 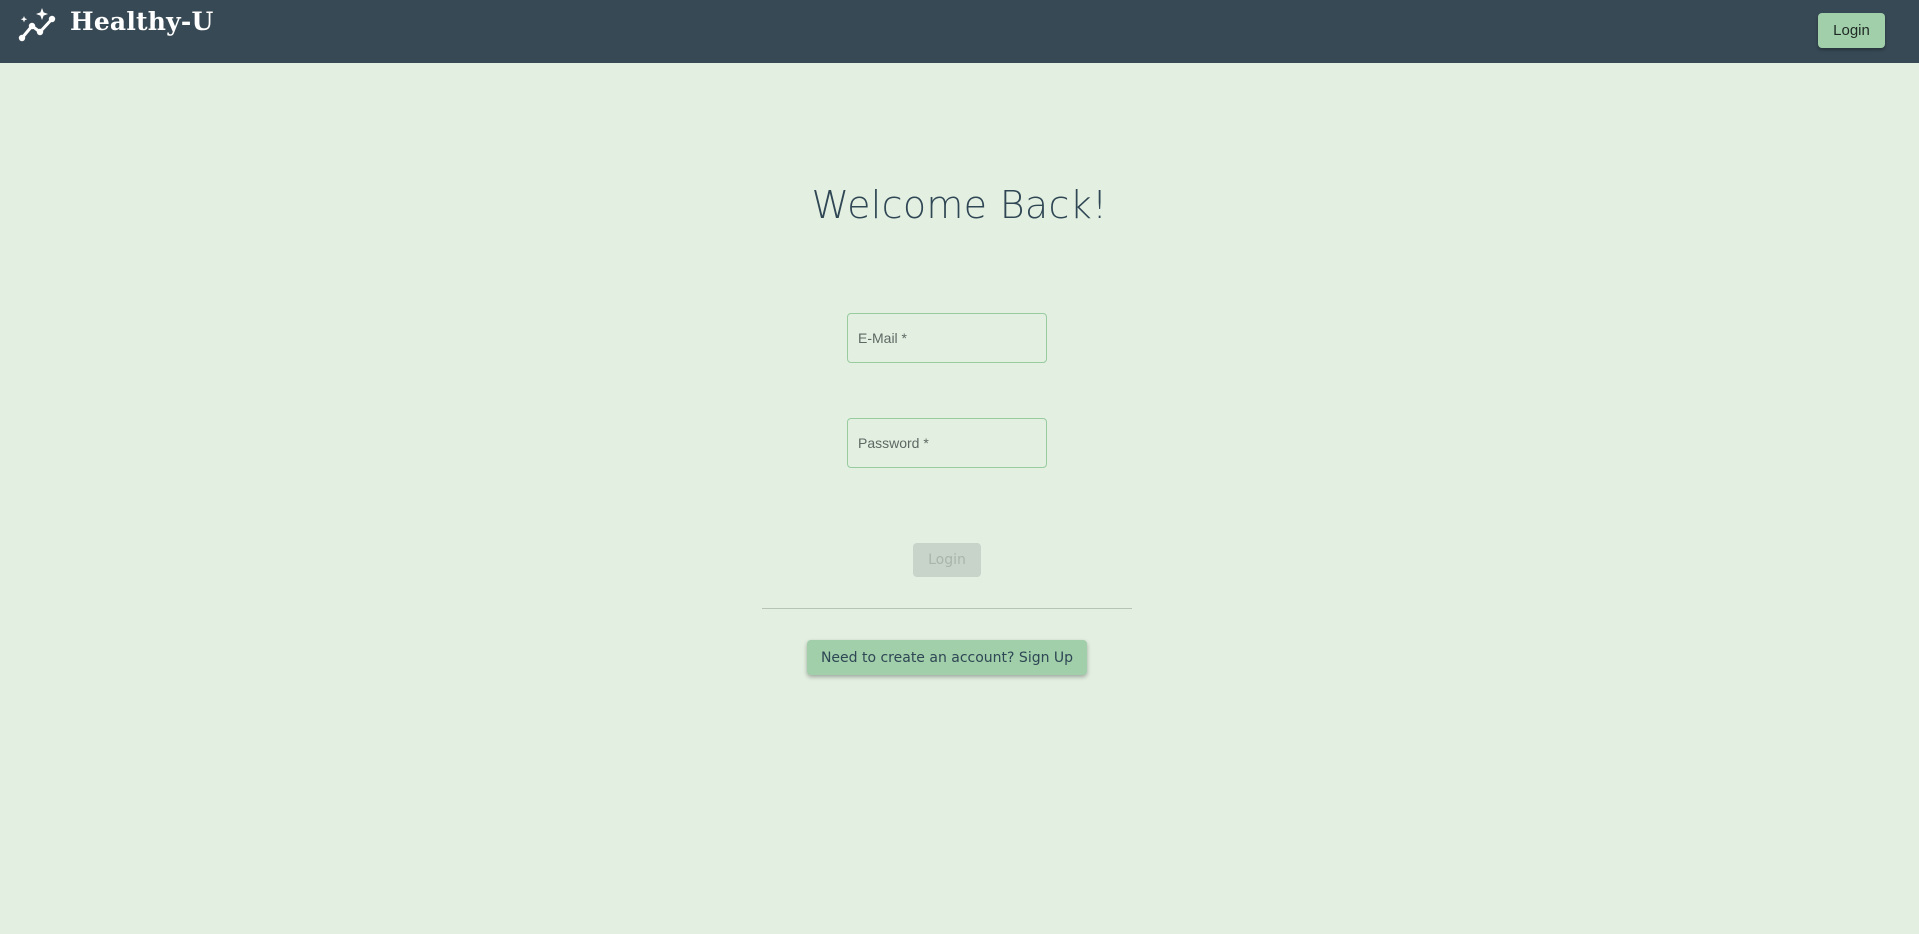 What do you see at coordinates (959, 205) in the screenshot?
I see `page-title: Welcome Back!` at bounding box center [959, 205].